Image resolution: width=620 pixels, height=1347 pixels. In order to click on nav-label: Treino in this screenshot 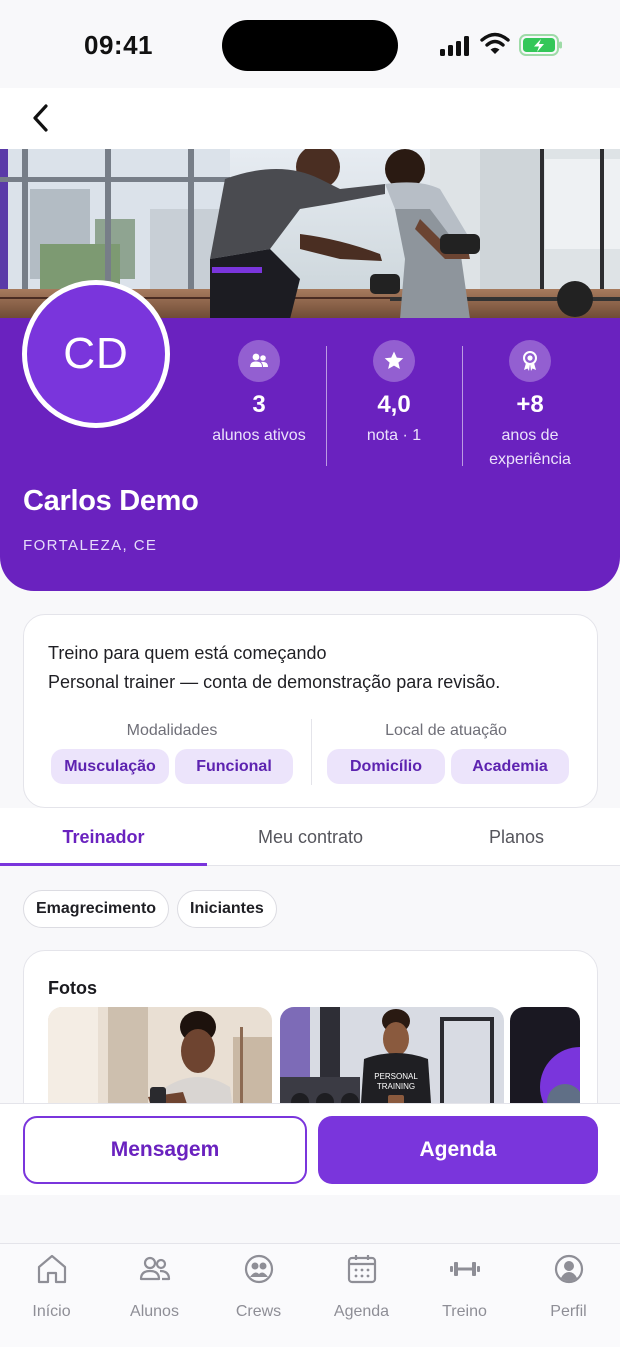, I will do `click(464, 1311)`.